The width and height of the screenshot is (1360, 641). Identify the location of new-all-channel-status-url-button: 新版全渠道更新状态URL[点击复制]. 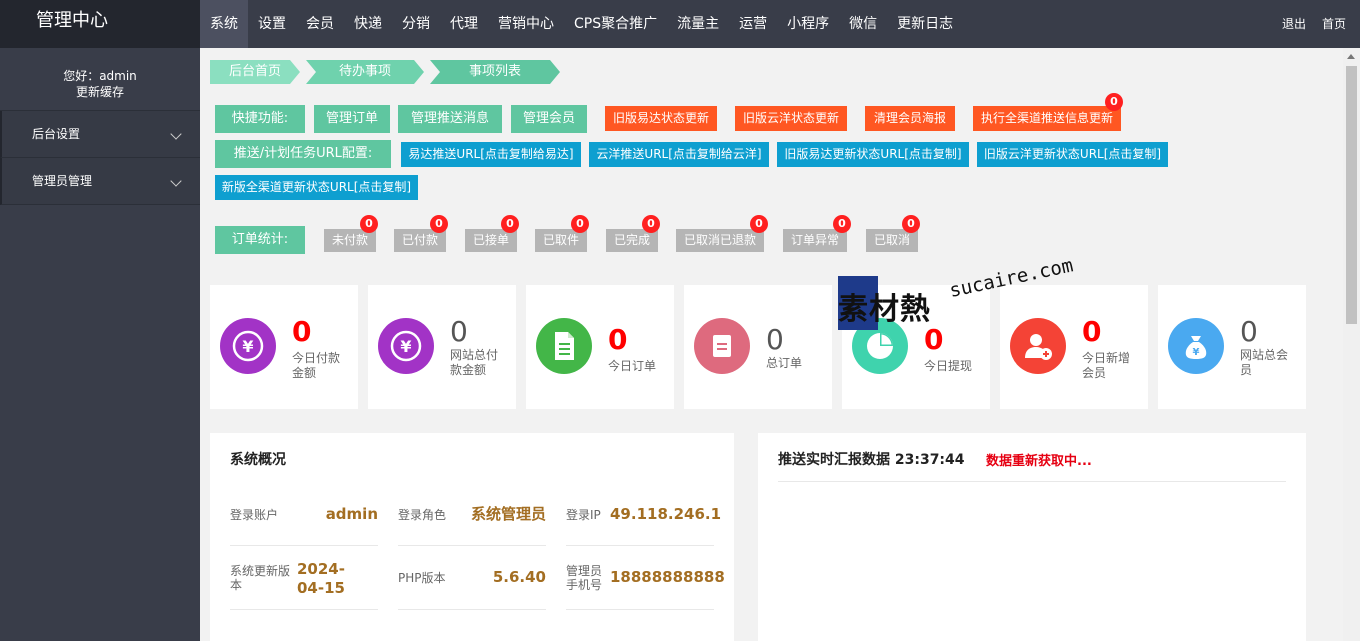
(316, 187).